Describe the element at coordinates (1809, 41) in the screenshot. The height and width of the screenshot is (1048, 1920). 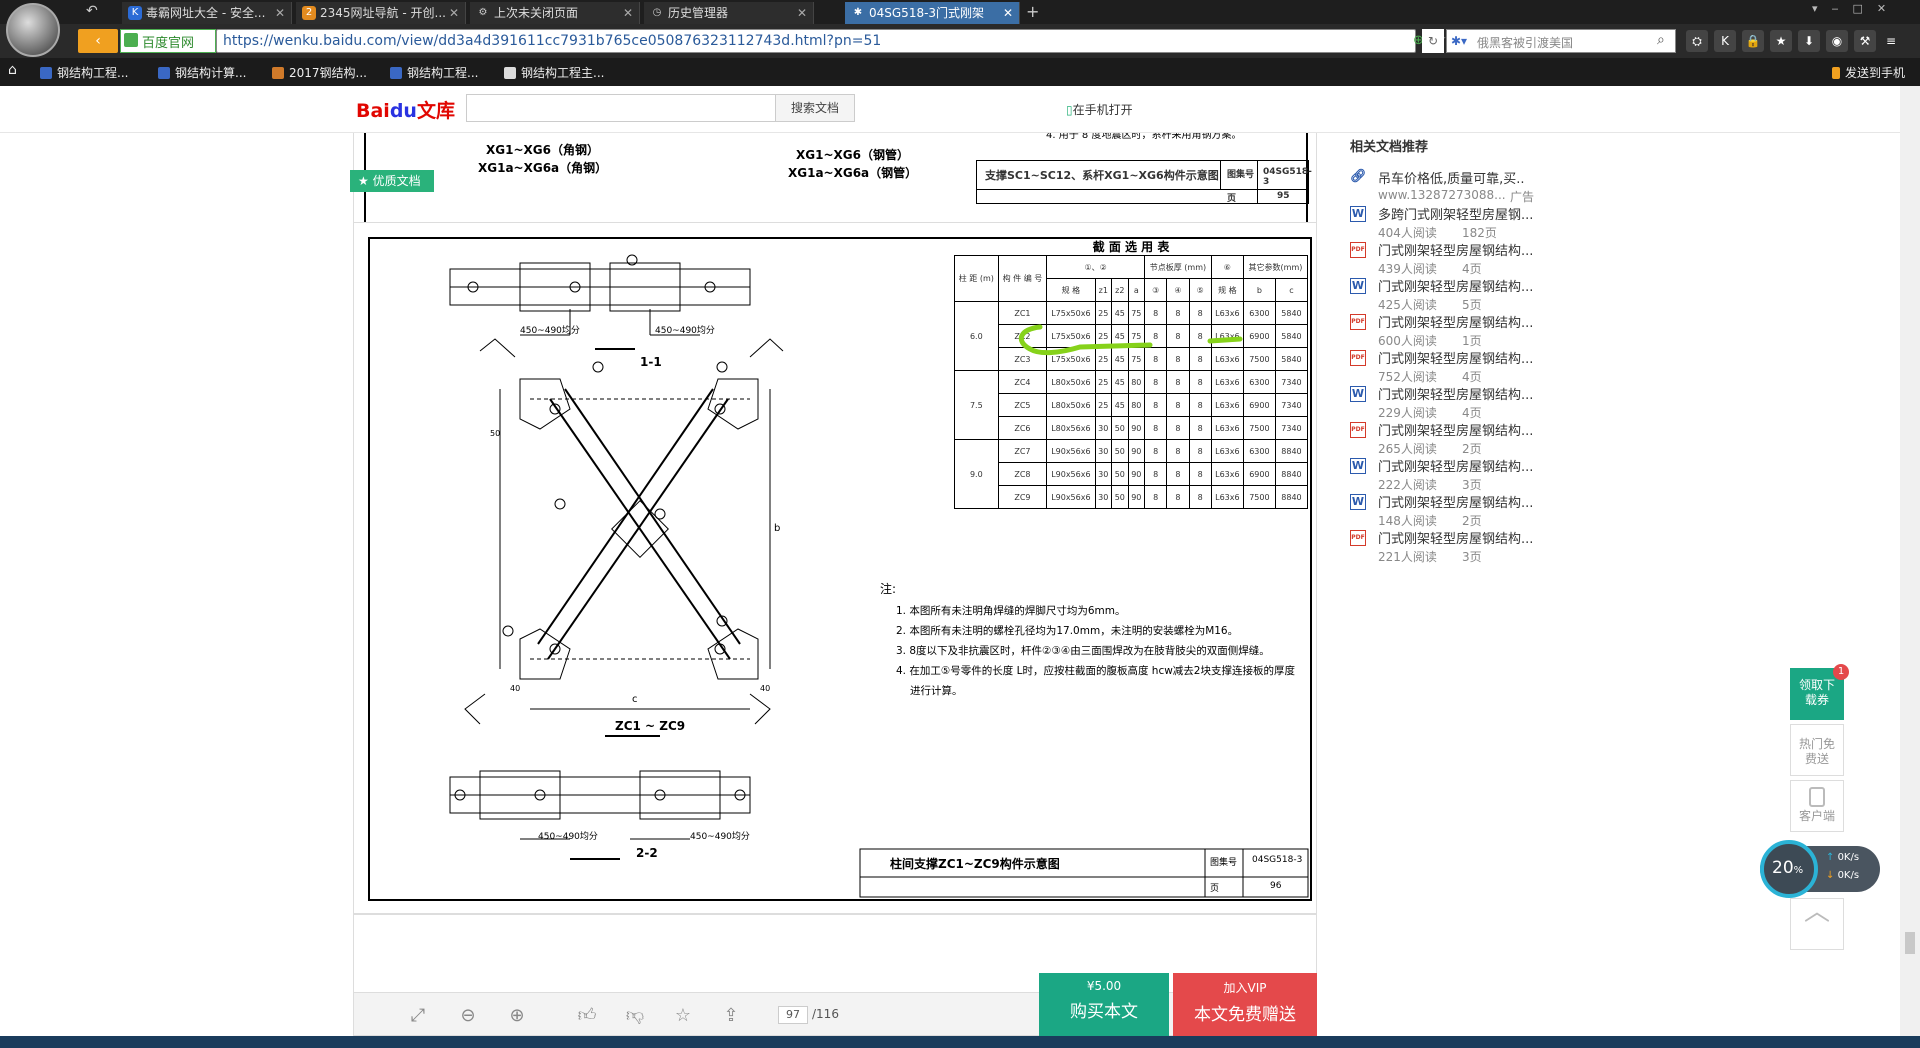
I see `download-icon: ⬇` at that location.